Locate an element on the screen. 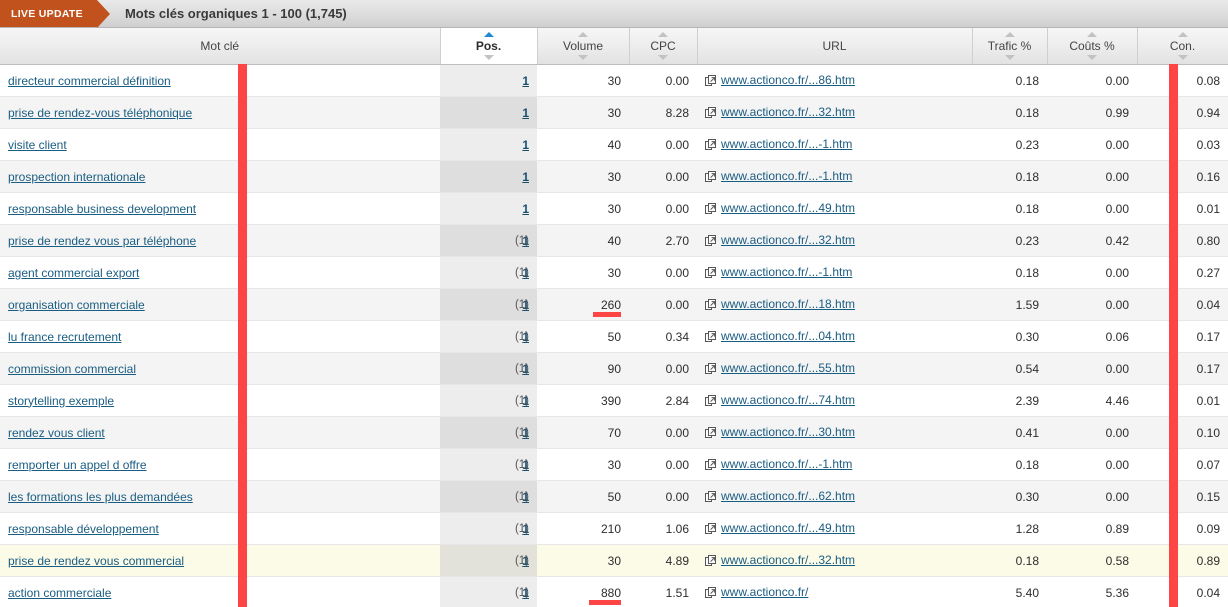  column-header-url: URL is located at coordinates (835, 46).